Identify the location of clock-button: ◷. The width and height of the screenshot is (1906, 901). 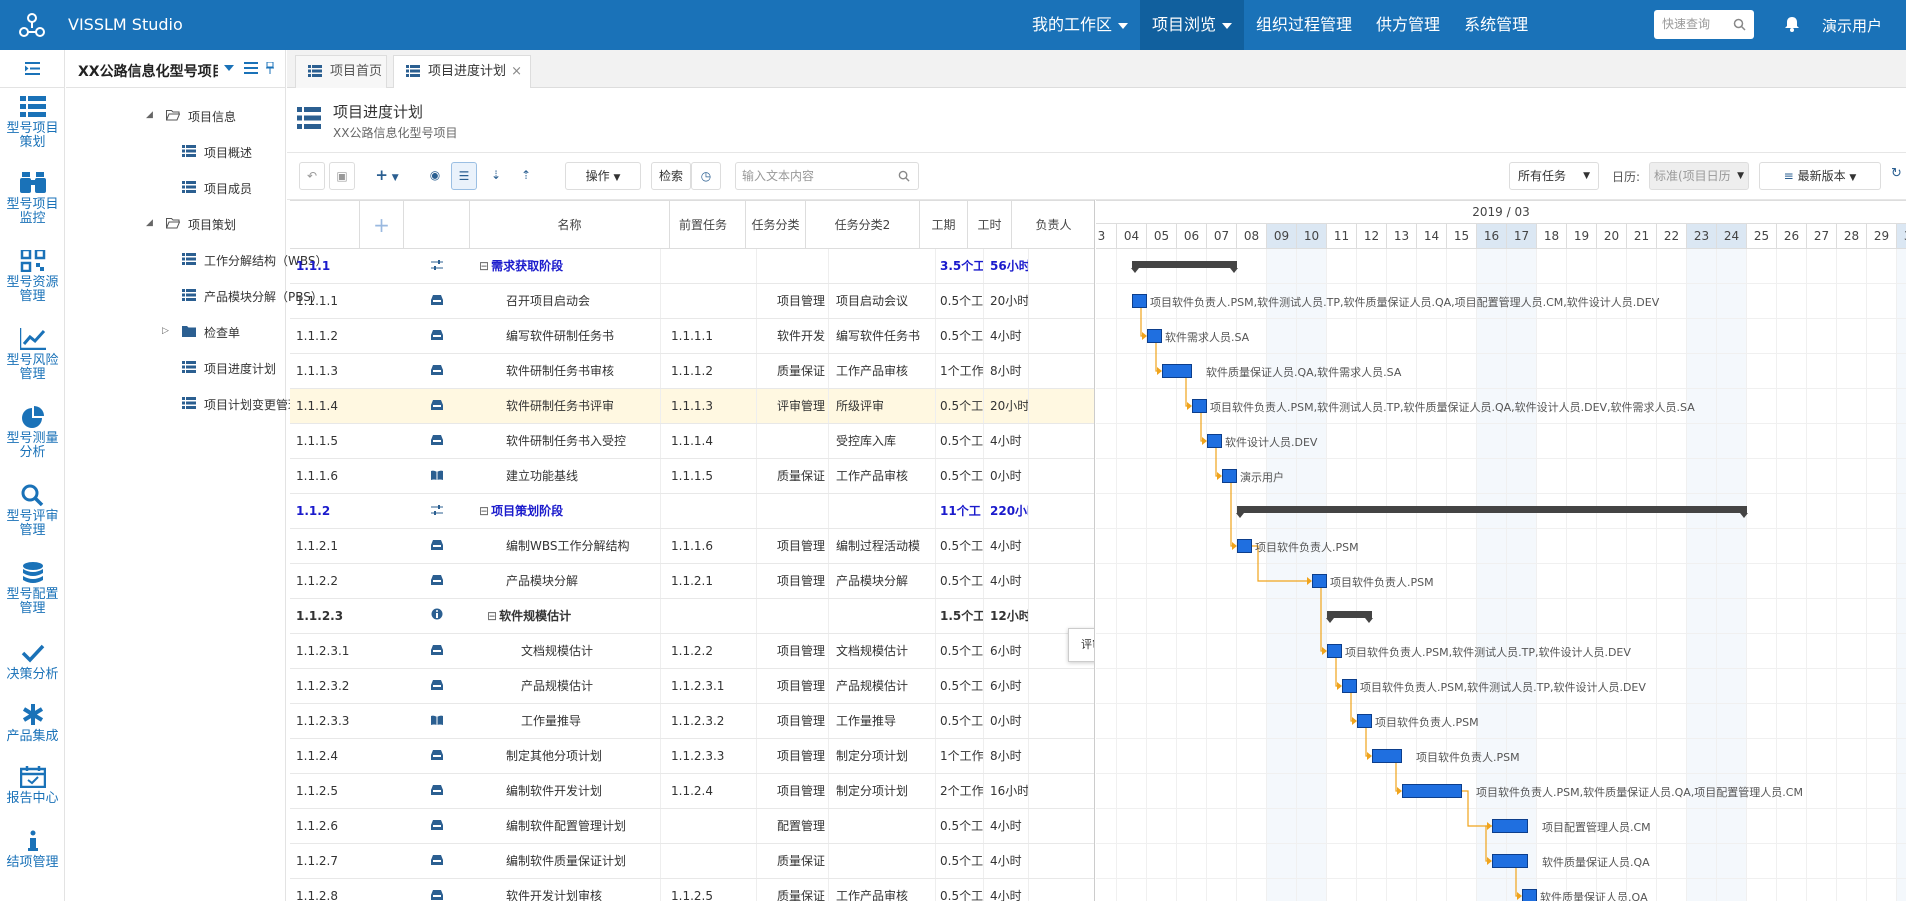
(706, 176).